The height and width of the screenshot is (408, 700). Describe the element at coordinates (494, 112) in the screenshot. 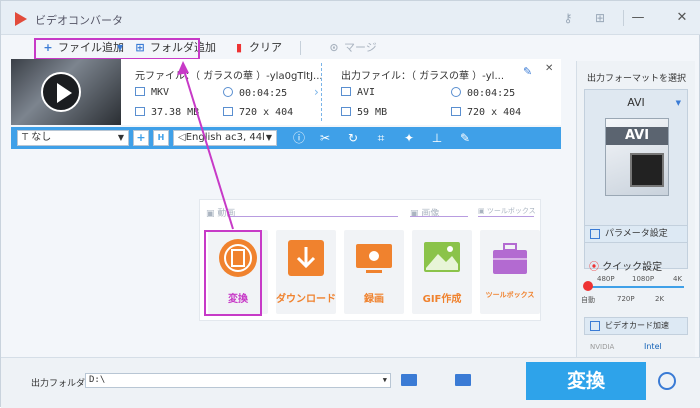

I see `output-resolution: 720 x 404` at that location.